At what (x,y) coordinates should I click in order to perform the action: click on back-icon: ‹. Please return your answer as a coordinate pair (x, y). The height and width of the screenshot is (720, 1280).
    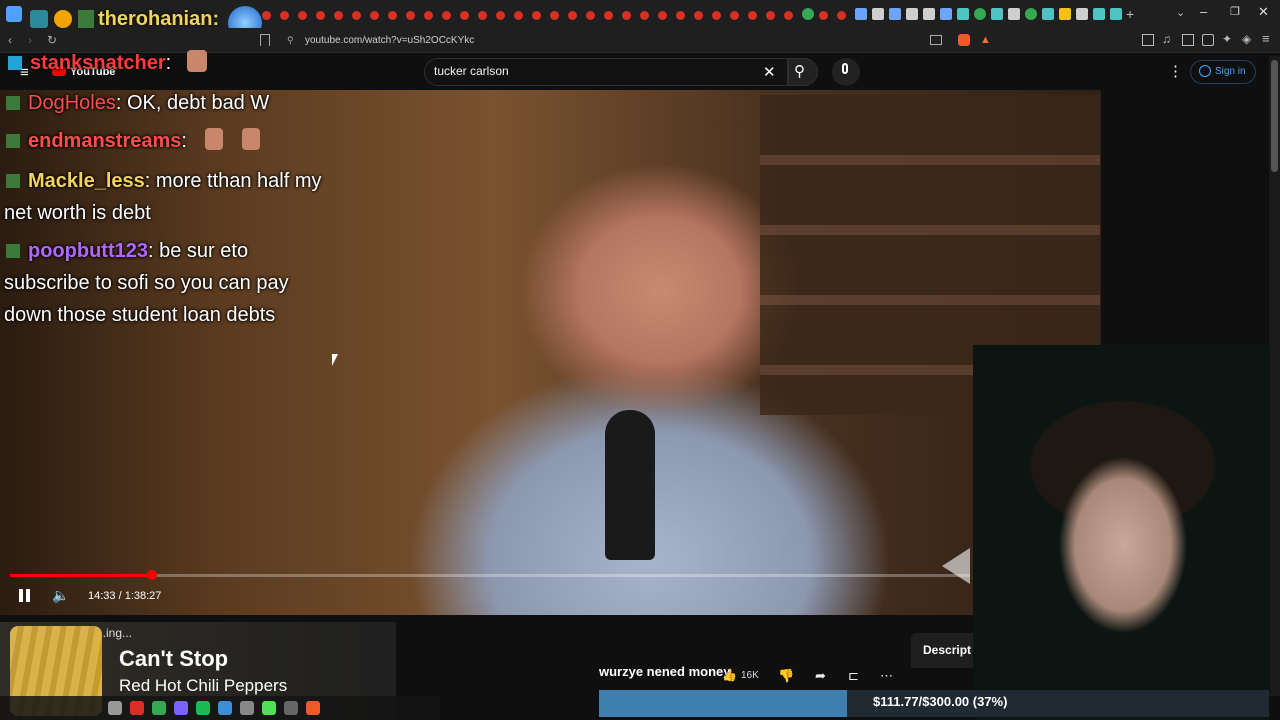
    Looking at the image, I should click on (10, 40).